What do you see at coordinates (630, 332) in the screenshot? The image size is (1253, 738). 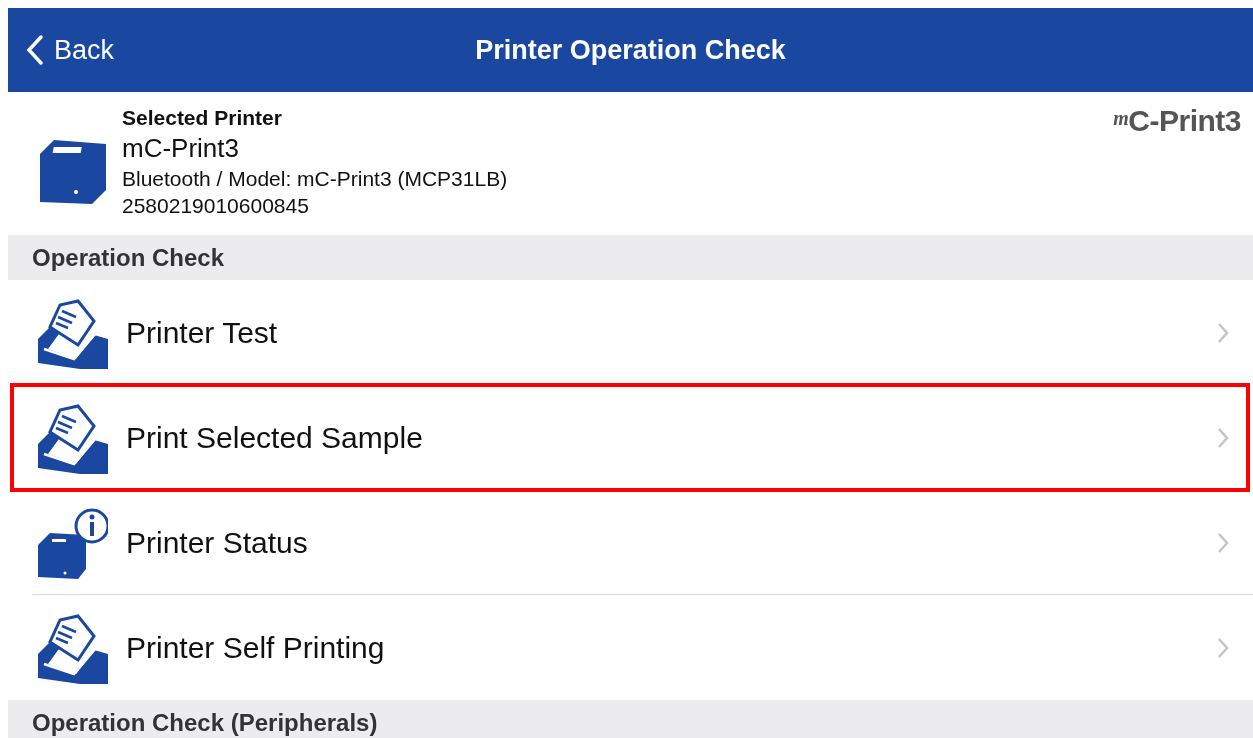 I see `menu-row: Printer Test` at bounding box center [630, 332].